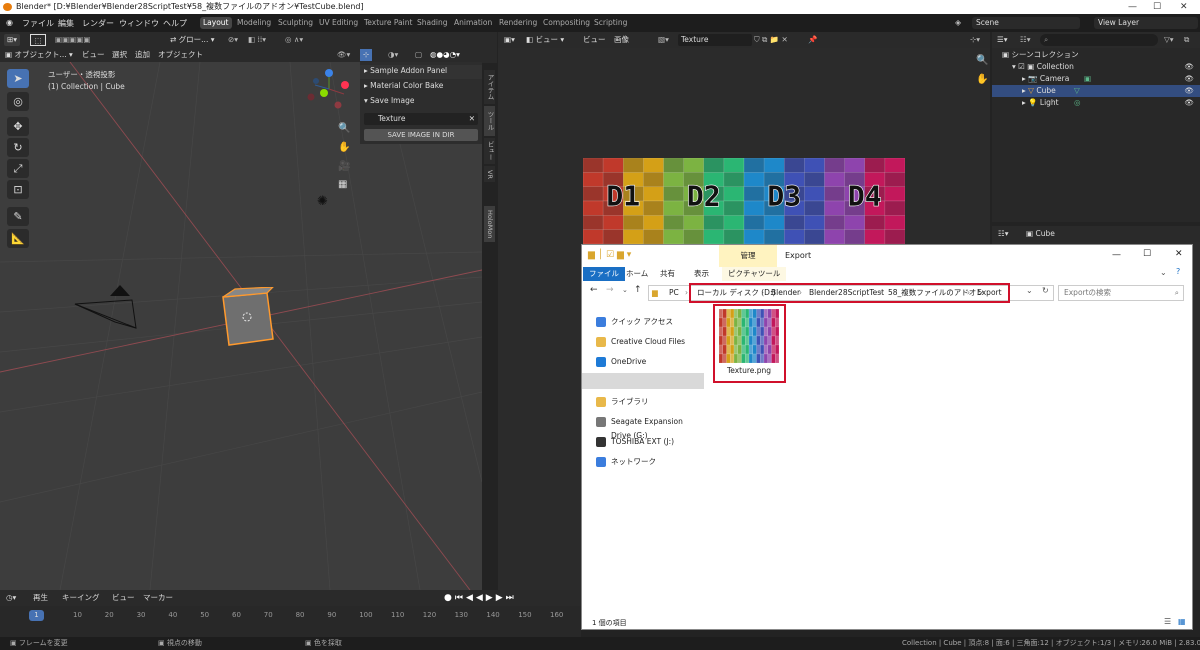 This screenshot has width=1200, height=650. Describe the element at coordinates (545, 40) in the screenshot. I see `mode-dropdown: ◧ ビュー ▾` at that location.